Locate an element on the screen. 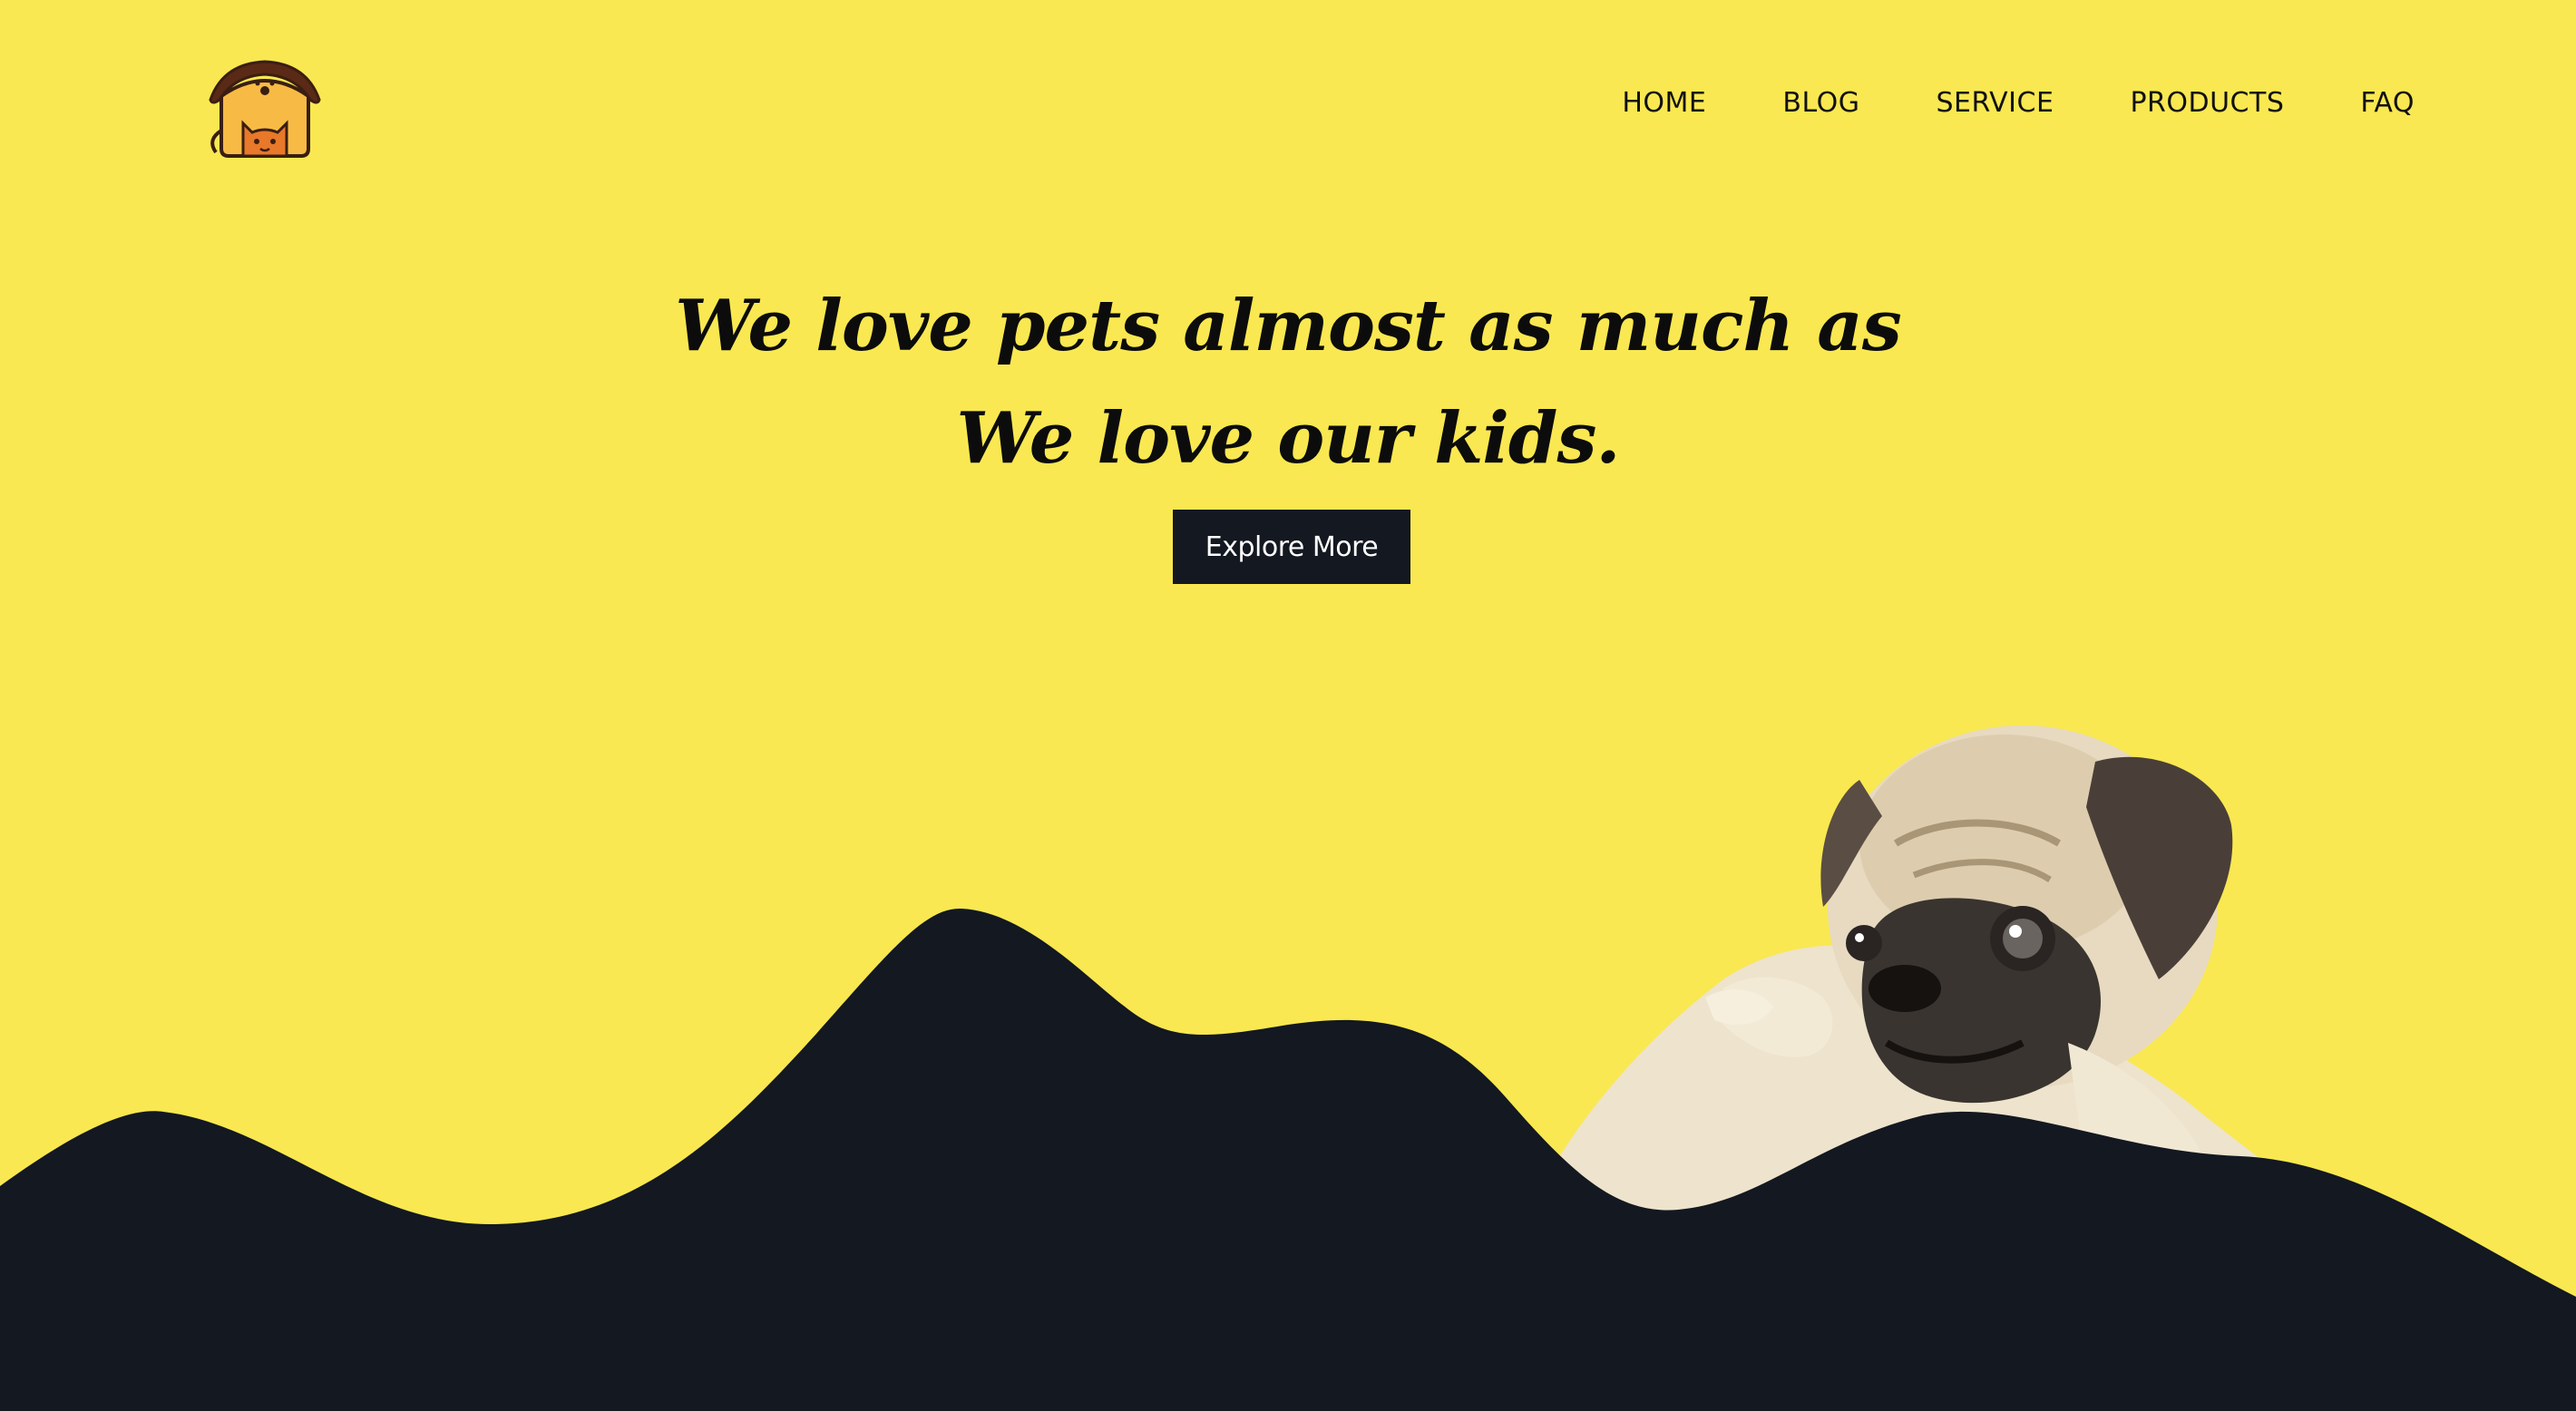  explore-more-button: Explore More is located at coordinates (1291, 547).